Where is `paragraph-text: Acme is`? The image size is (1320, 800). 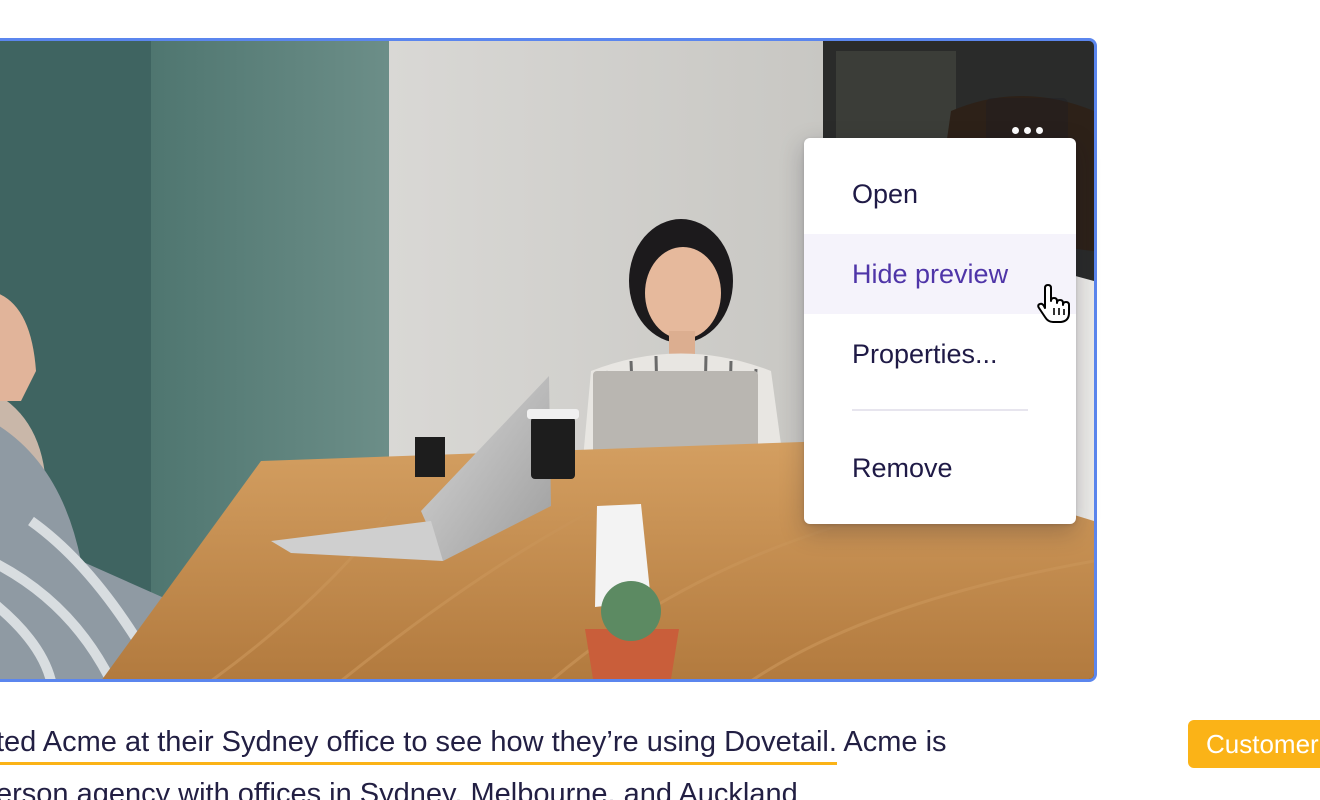
paragraph-text: Acme is is located at coordinates (891, 742).